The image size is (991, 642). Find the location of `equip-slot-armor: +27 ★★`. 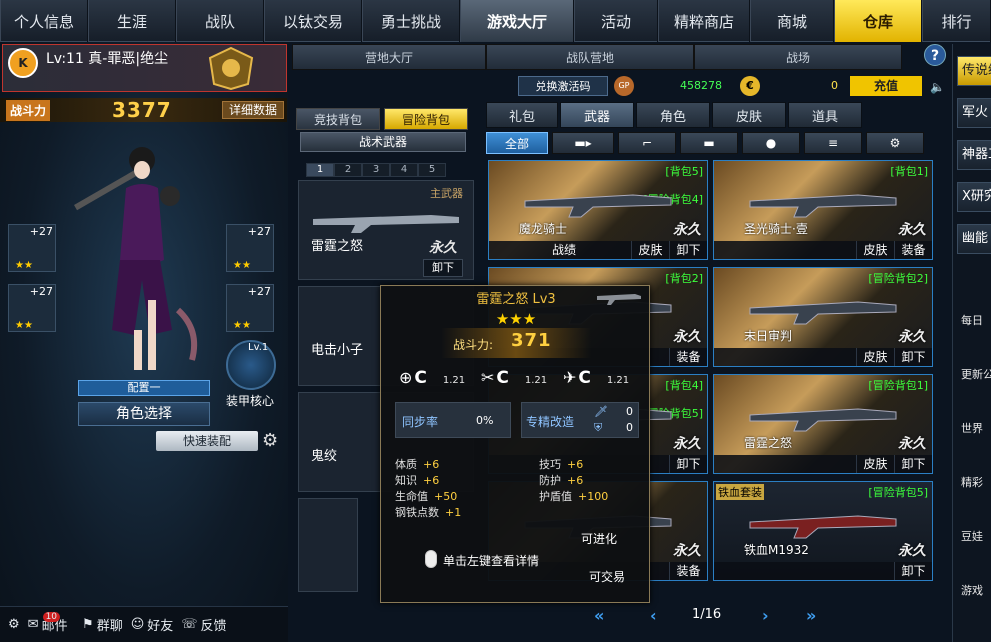

equip-slot-armor: +27 ★★ is located at coordinates (250, 308).